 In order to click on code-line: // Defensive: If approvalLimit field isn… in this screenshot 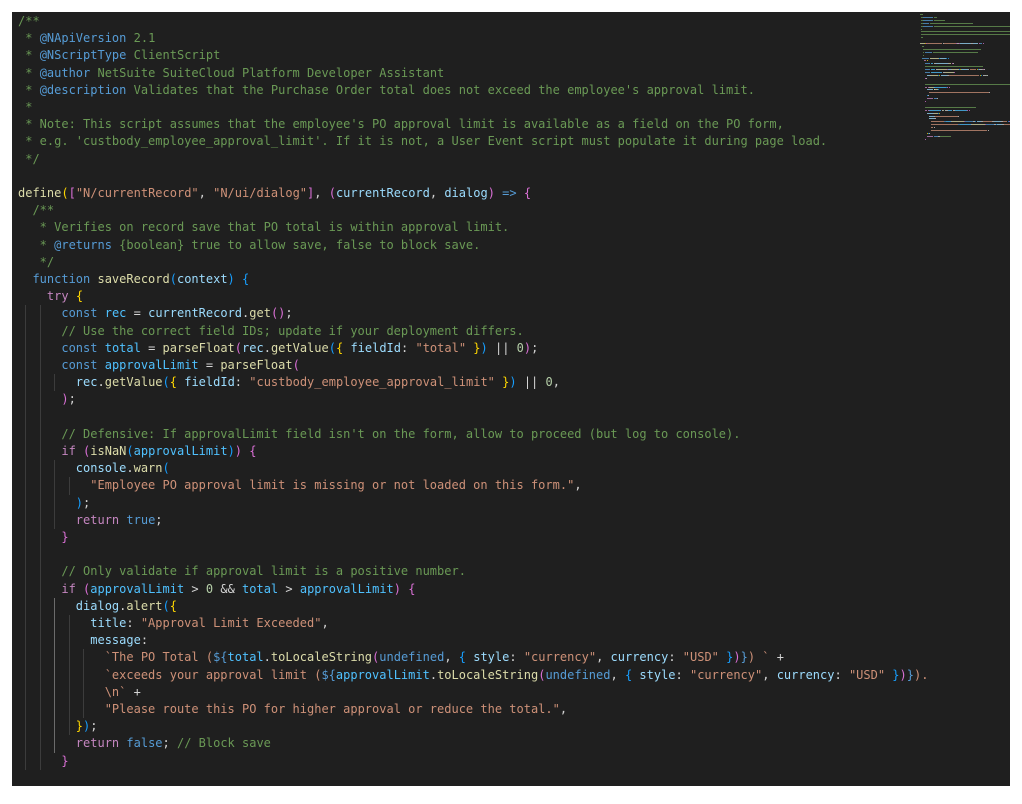, I will do `click(379, 434)`.